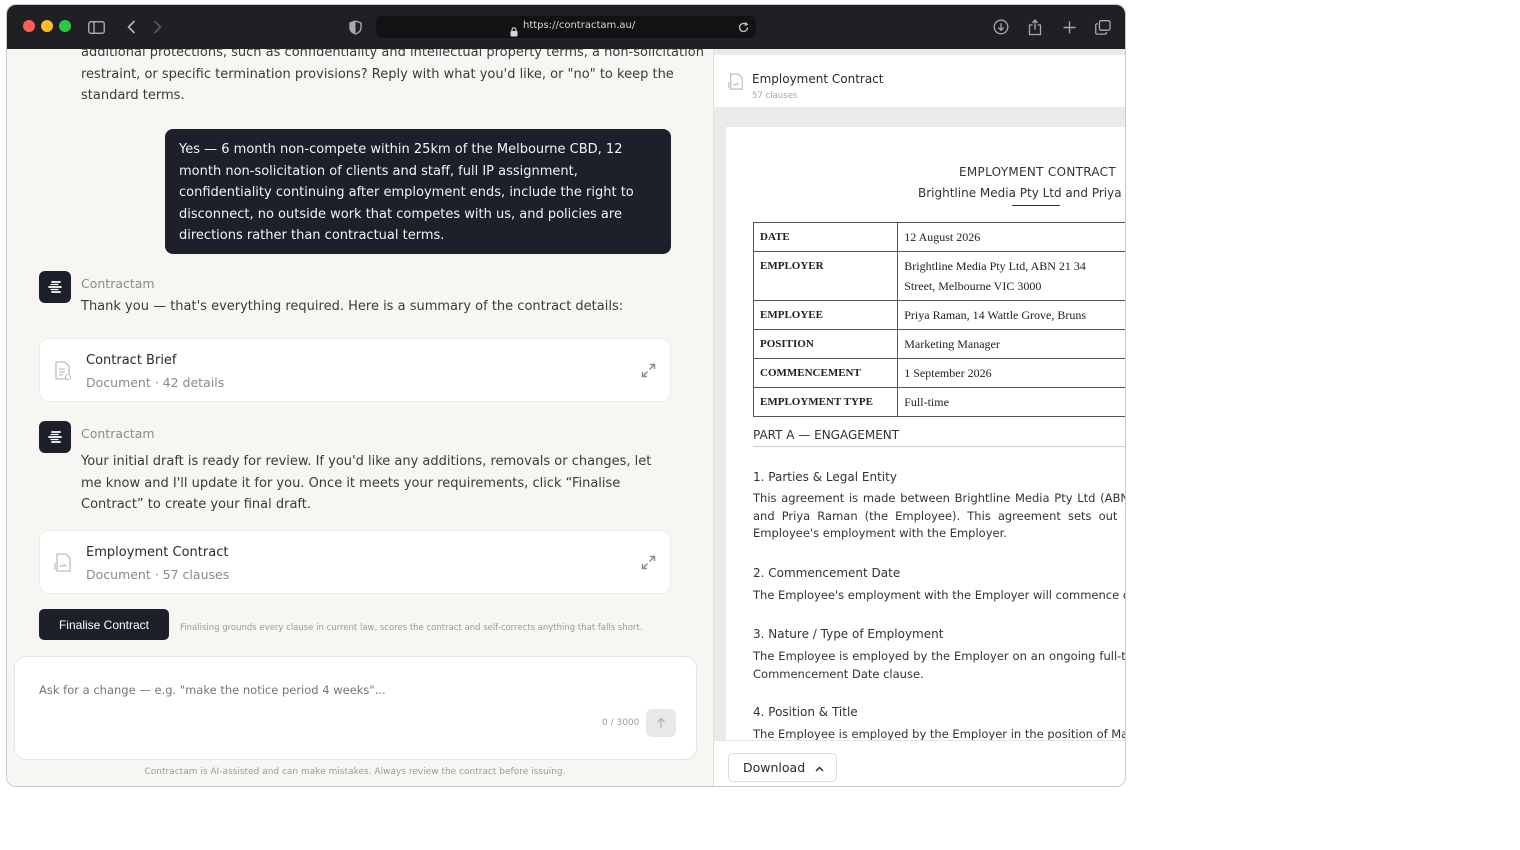 This screenshot has height=850, width=1520. I want to click on heading-rule, so click(1036, 205).